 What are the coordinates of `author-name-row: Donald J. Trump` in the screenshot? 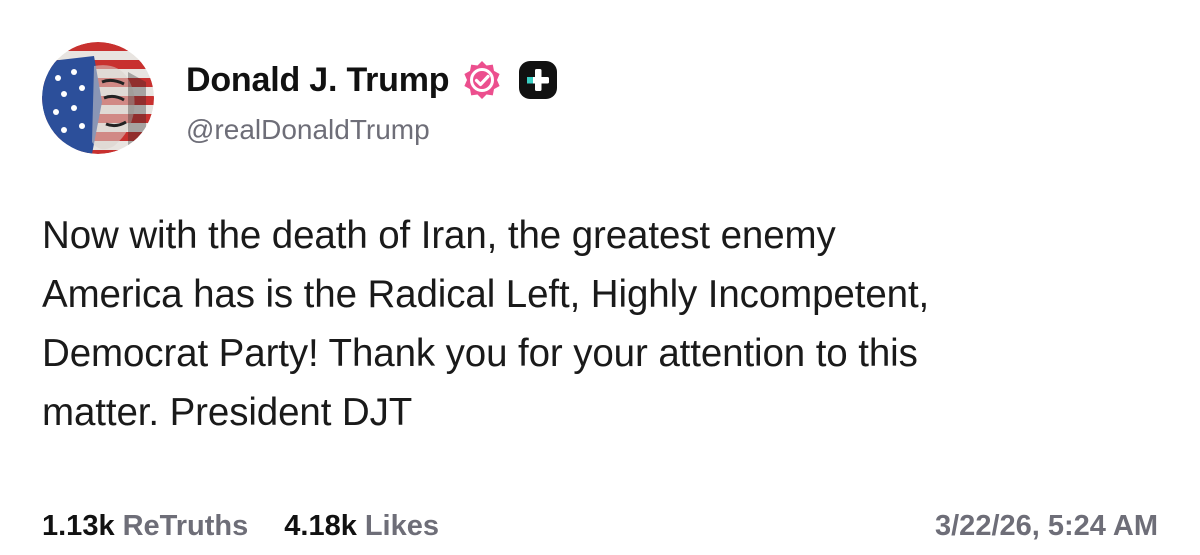 It's located at (372, 80).